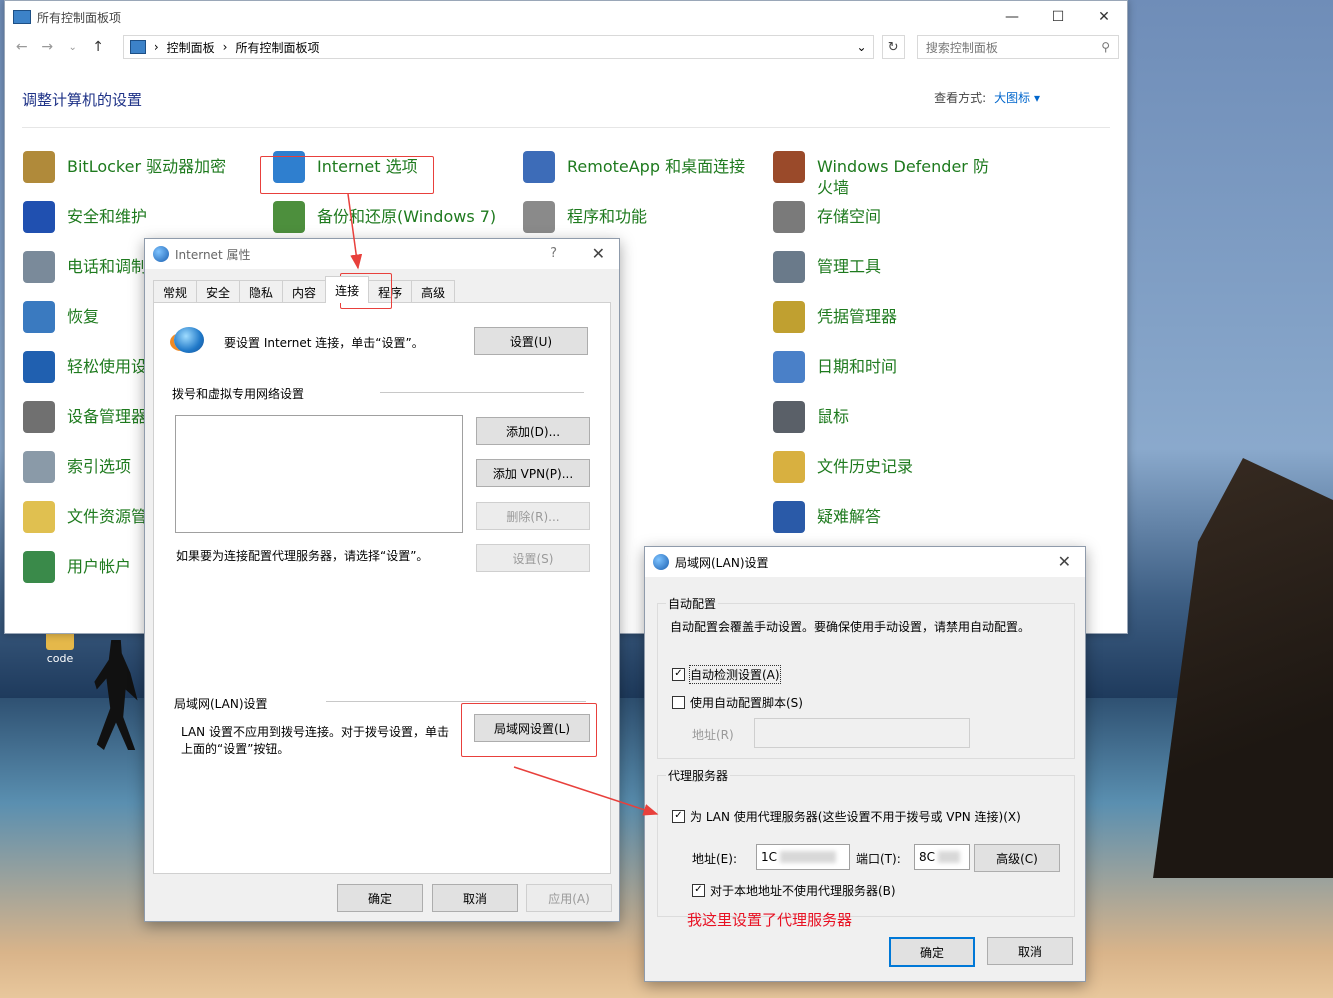 This screenshot has height=998, width=1333. What do you see at coordinates (586, 791) in the screenshot?
I see `arrow-to-proxy` at bounding box center [586, 791].